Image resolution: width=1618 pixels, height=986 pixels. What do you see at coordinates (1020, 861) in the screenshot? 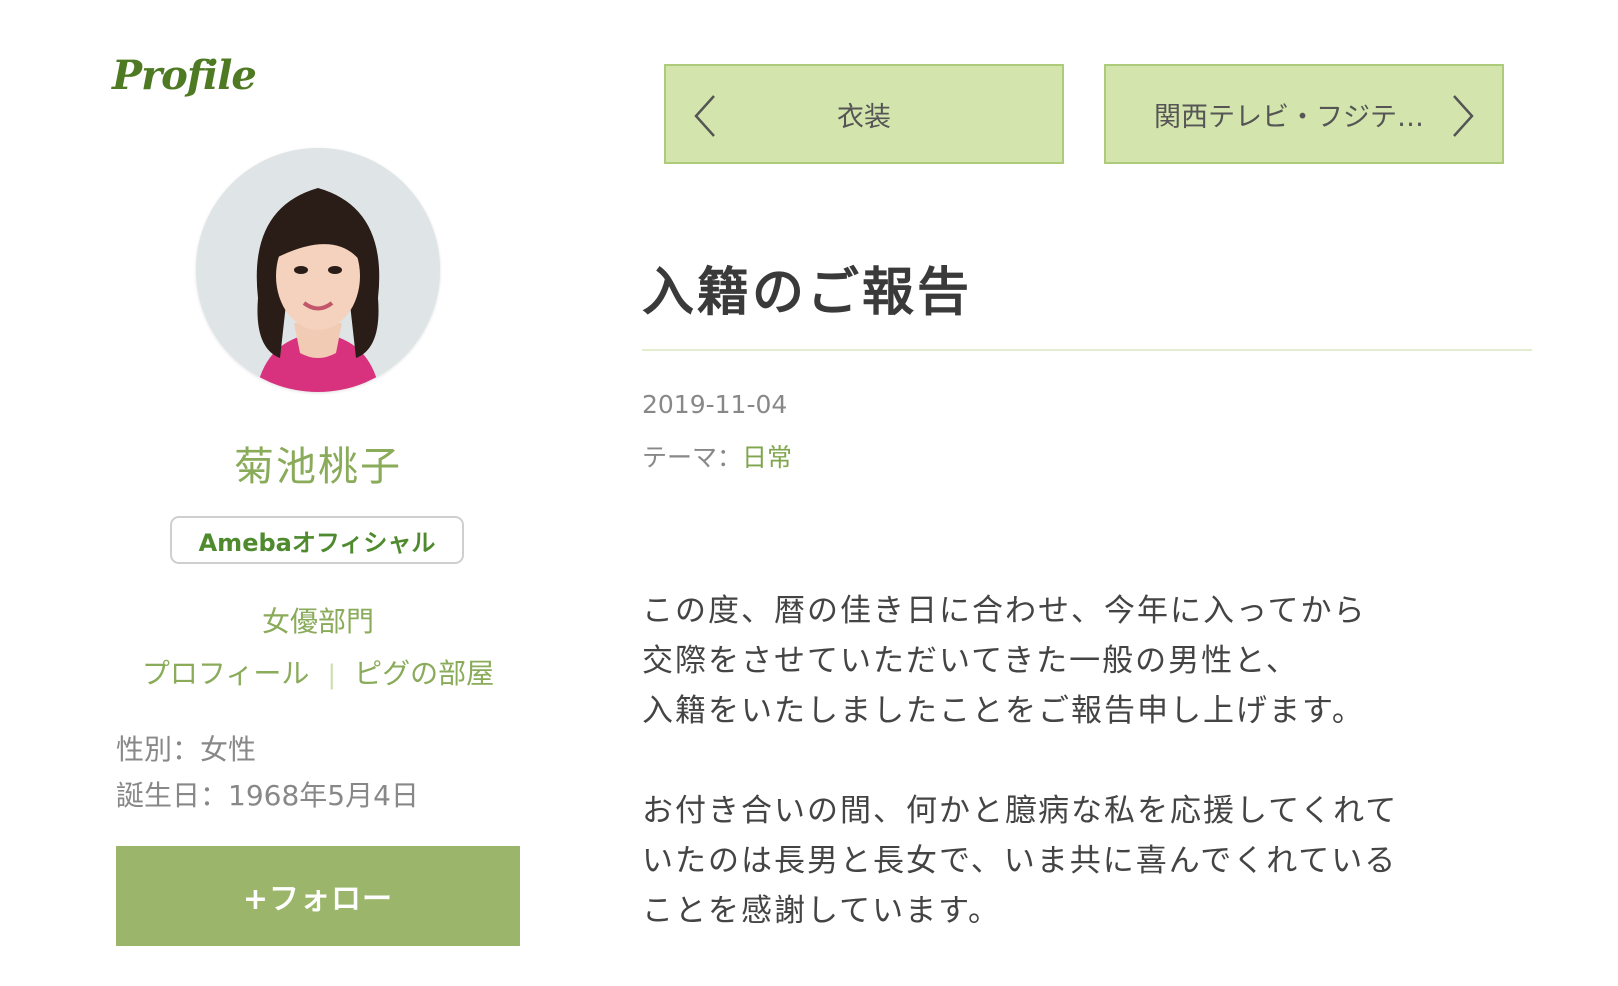
I see `article-line: いたのは長男と長女で、いま共に喜んでくれている` at bounding box center [1020, 861].